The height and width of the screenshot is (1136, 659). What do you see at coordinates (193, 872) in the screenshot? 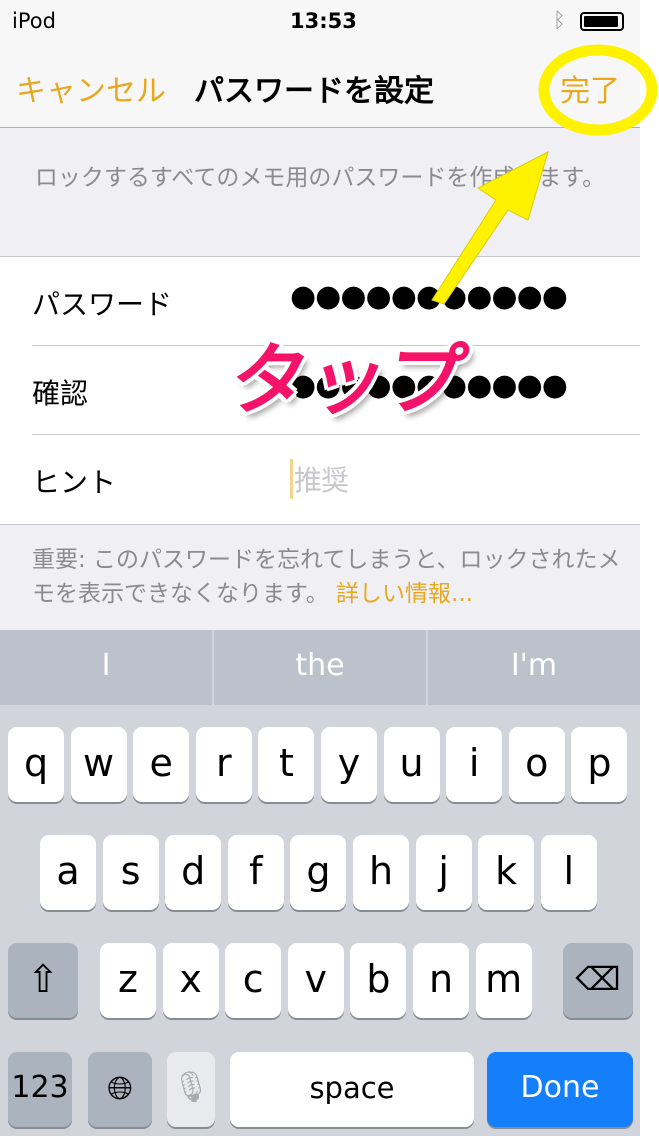
I see `key-d: d` at bounding box center [193, 872].